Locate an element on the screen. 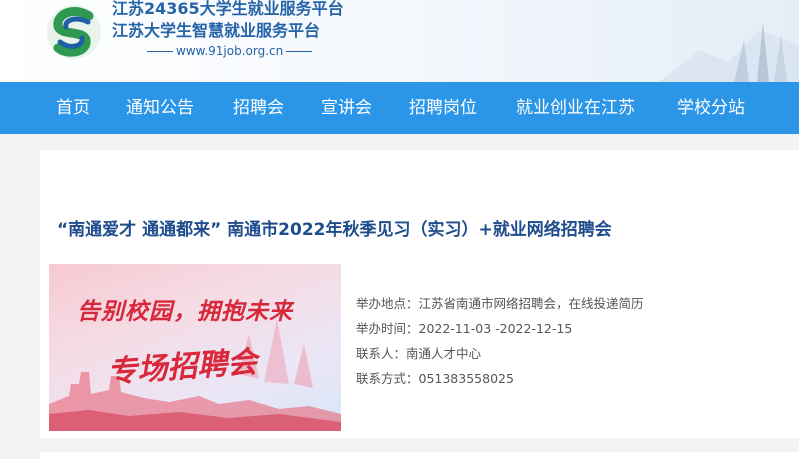  nav-item-positions: 招聘岗位 is located at coordinates (443, 108).